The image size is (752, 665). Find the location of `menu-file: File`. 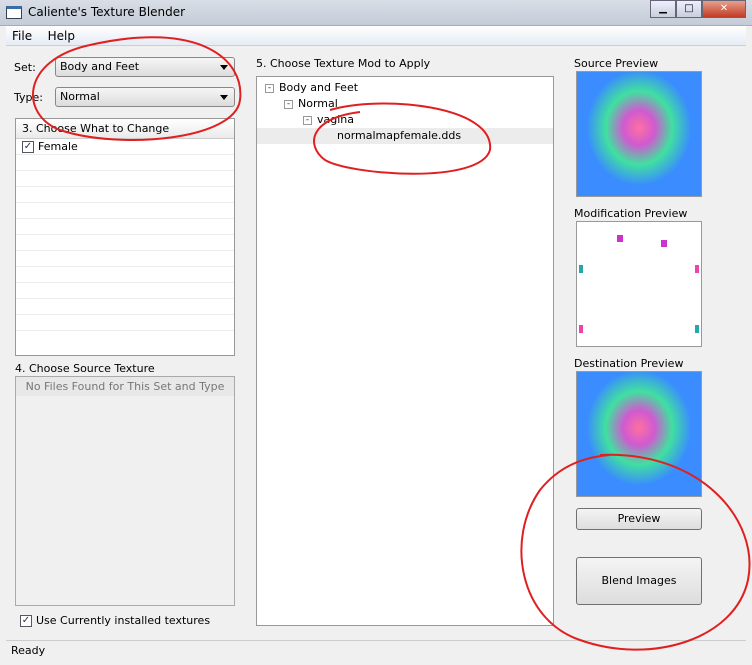

menu-file: File is located at coordinates (22, 36).